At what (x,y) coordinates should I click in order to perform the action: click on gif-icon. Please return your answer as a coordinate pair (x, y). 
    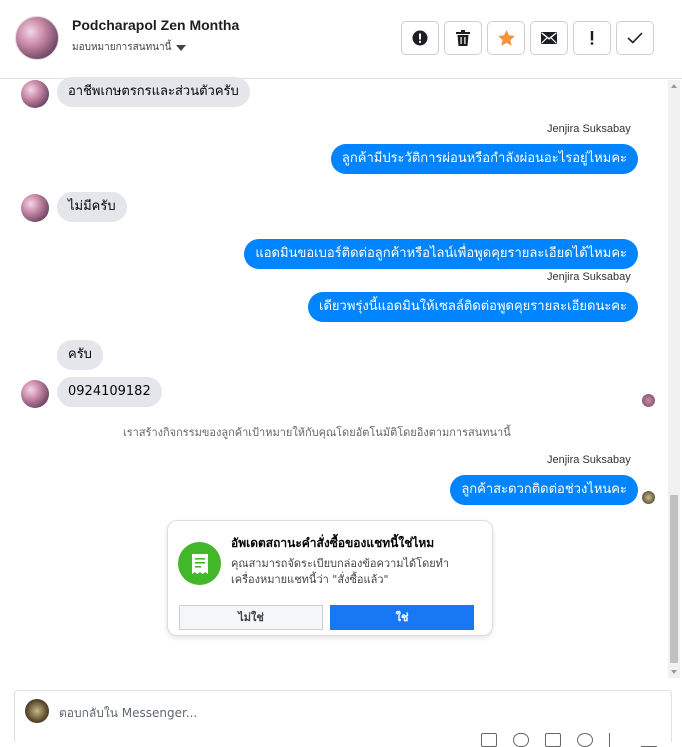
    Looking at the image, I should click on (553, 740).